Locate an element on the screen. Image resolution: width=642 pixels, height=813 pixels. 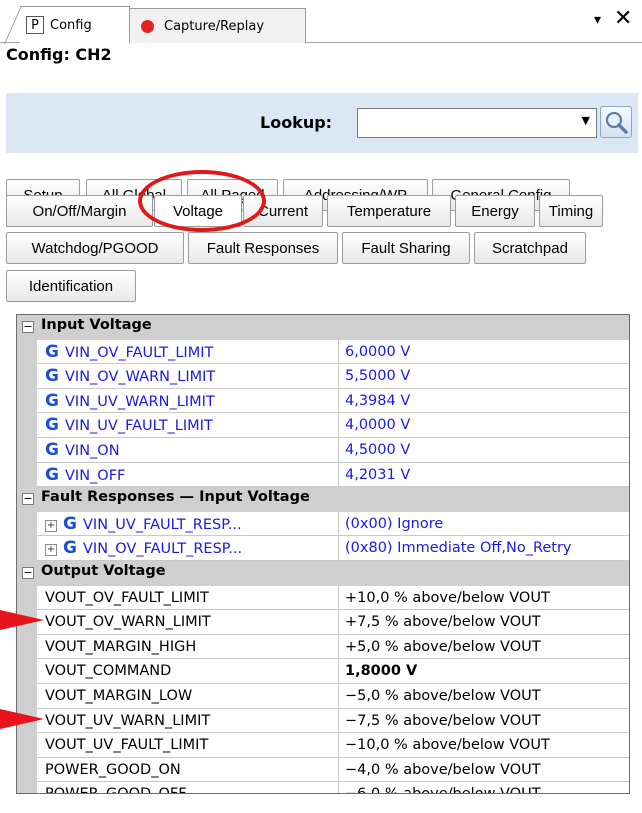
chevron-down-icon: ▼ is located at coordinates (586, 120).